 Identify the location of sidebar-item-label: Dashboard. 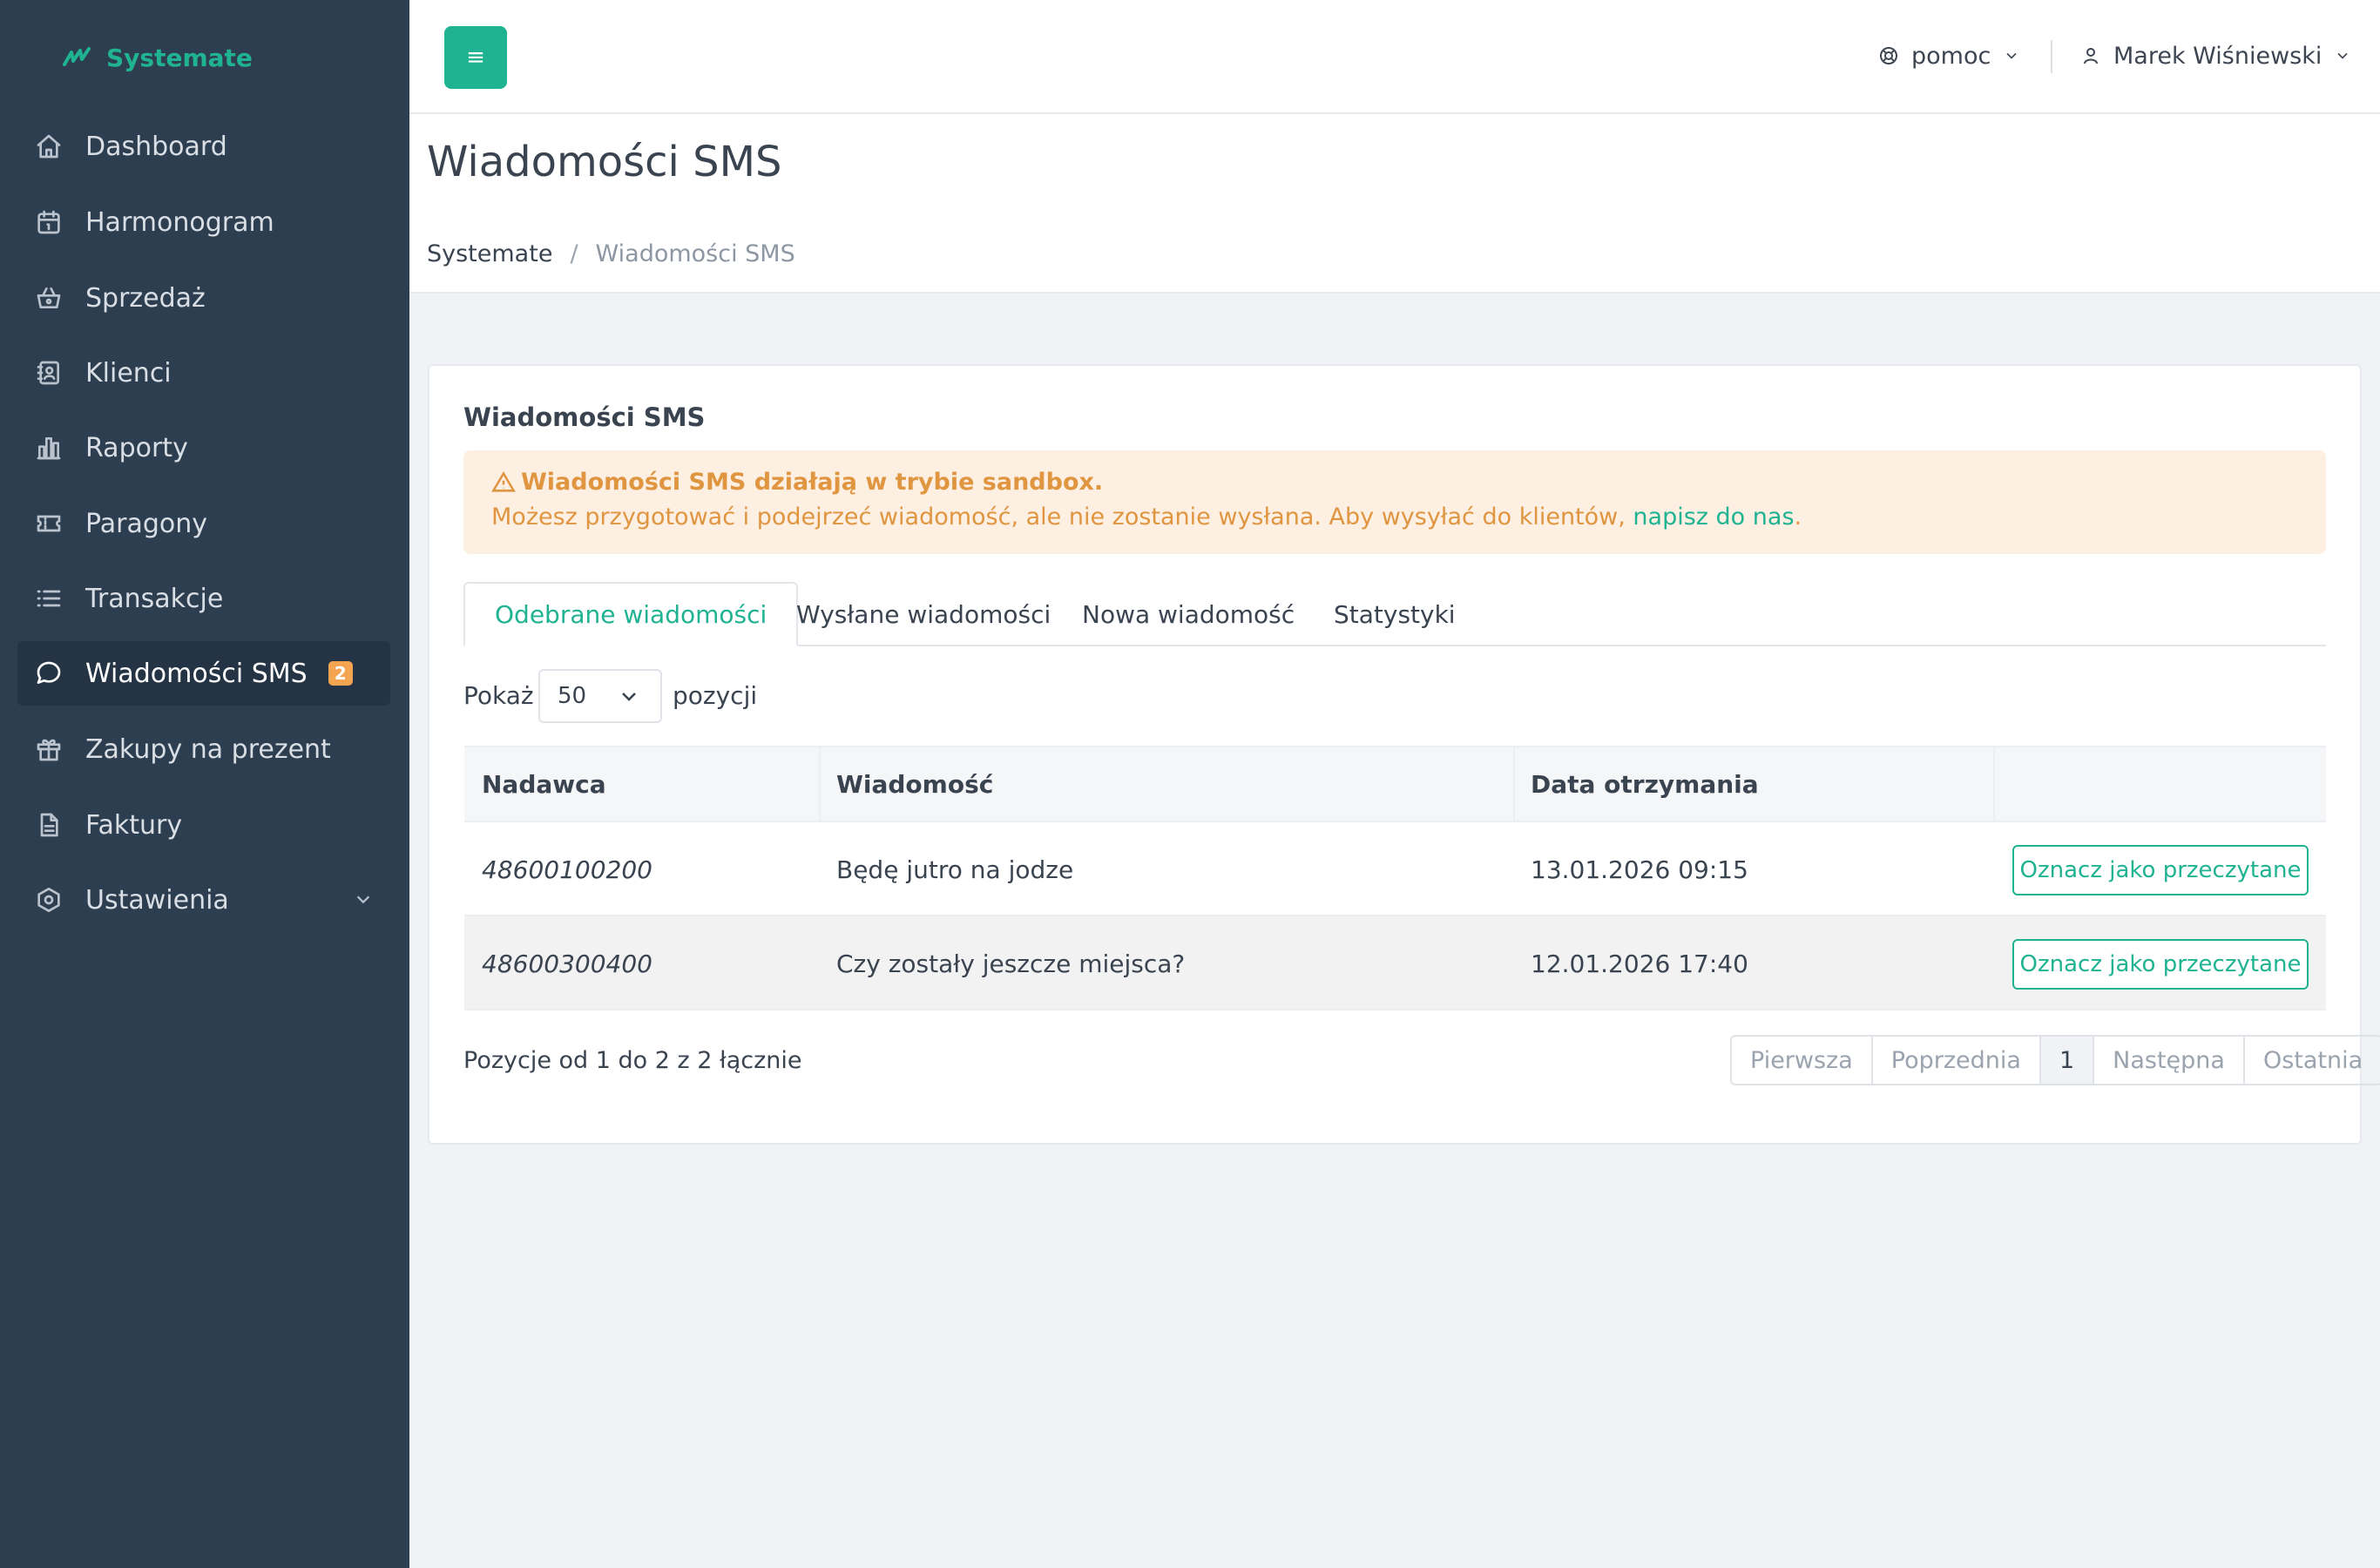
(156, 146).